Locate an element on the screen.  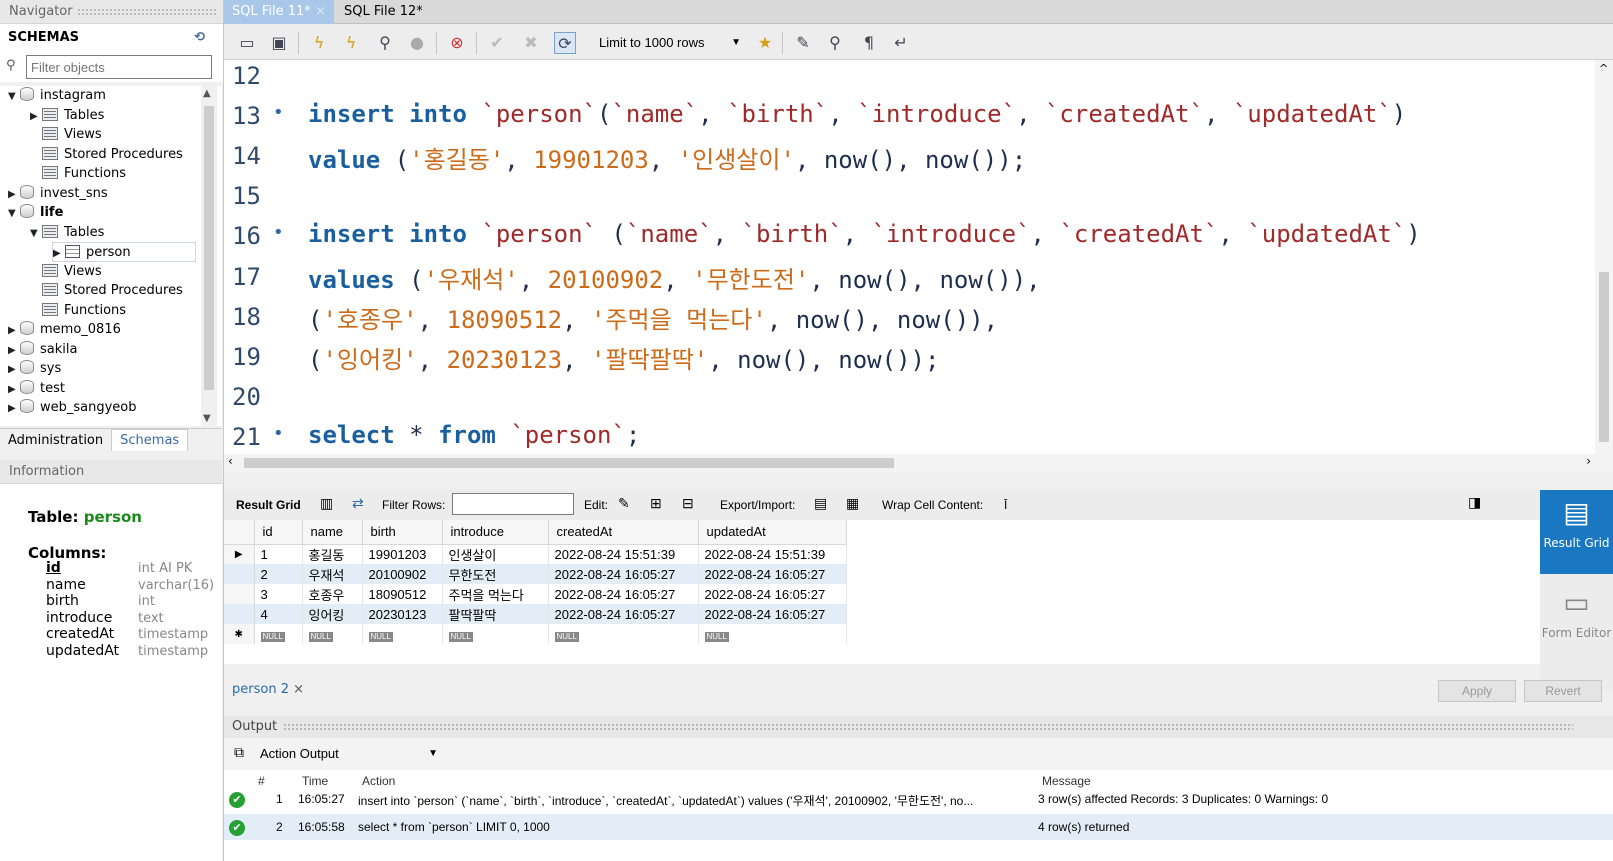
toggle-error-icon: ⊗ is located at coordinates (457, 43).